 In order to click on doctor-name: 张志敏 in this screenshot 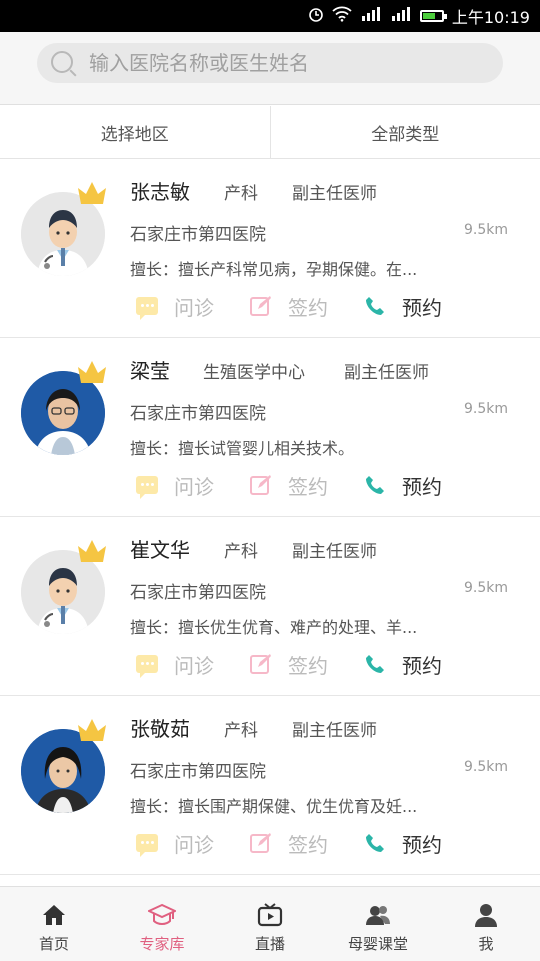, I will do `click(160, 190)`.